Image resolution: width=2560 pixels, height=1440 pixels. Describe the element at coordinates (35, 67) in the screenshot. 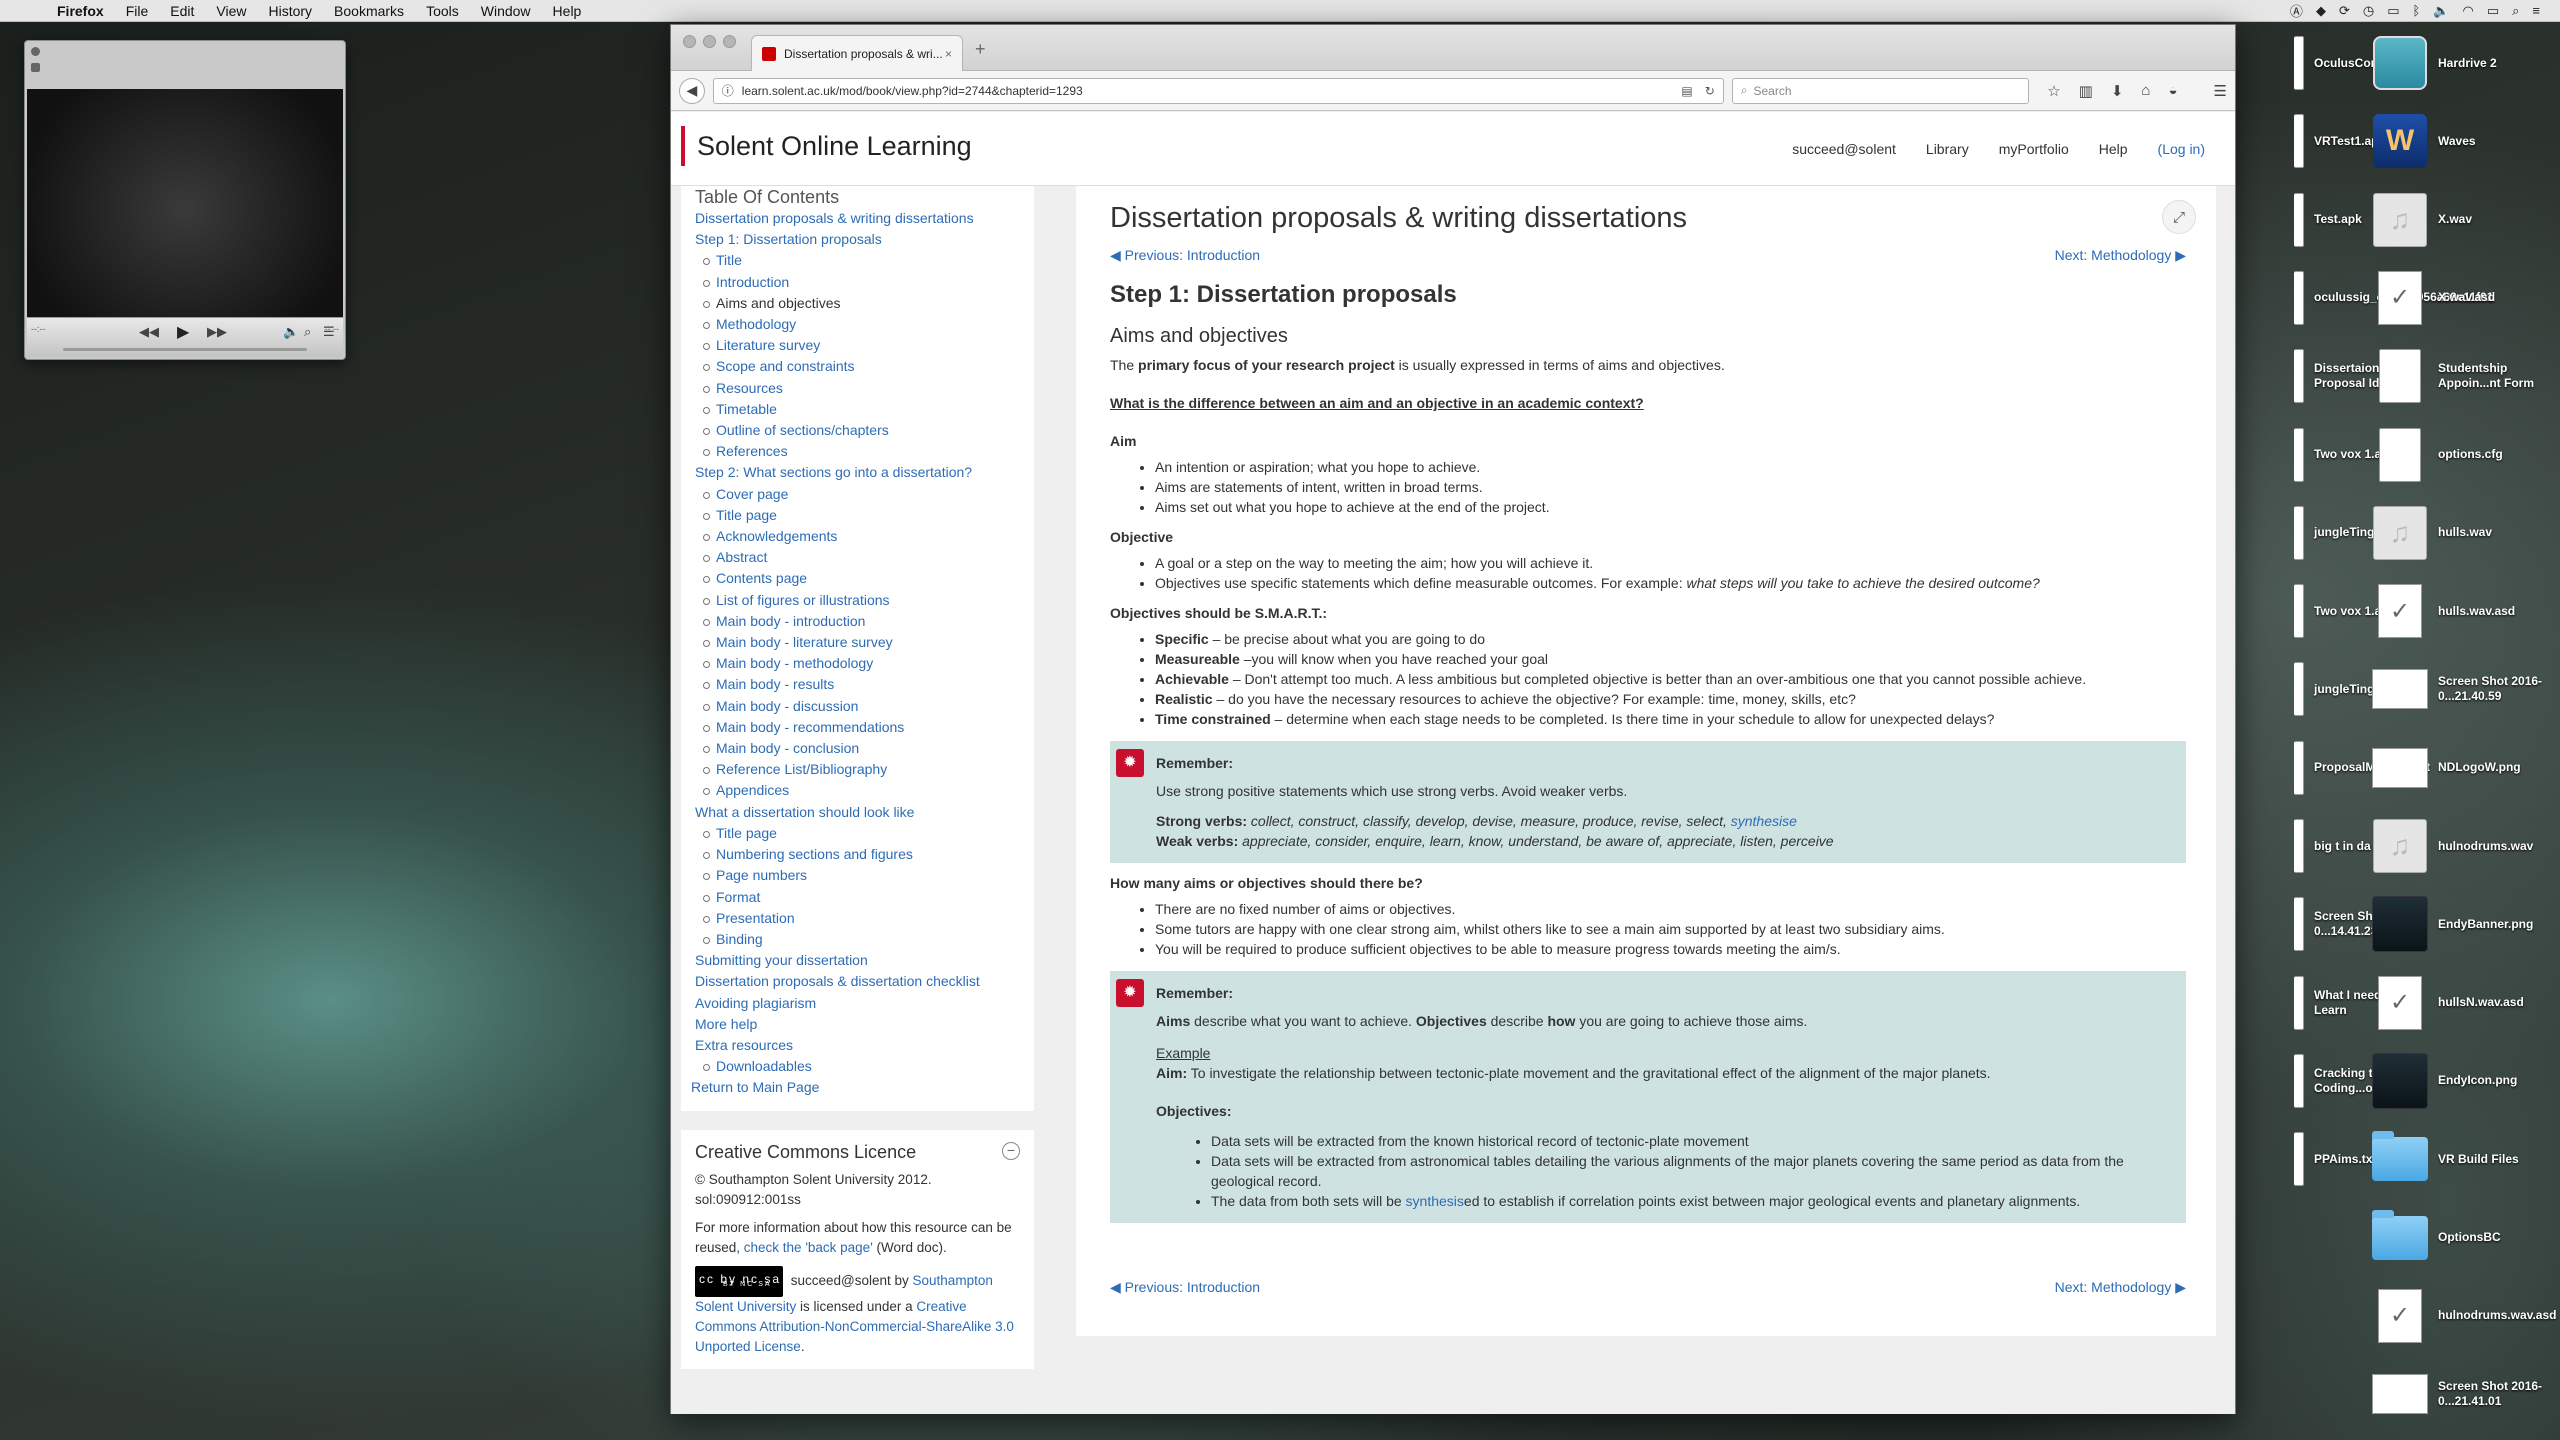

I see `player-resize-button` at that location.